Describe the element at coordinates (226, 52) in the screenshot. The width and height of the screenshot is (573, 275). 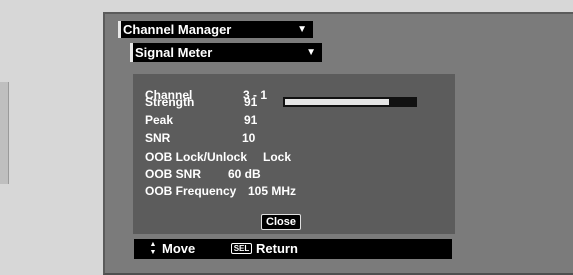
I see `signal-meter-dropdown: Signal Meter ▼` at that location.